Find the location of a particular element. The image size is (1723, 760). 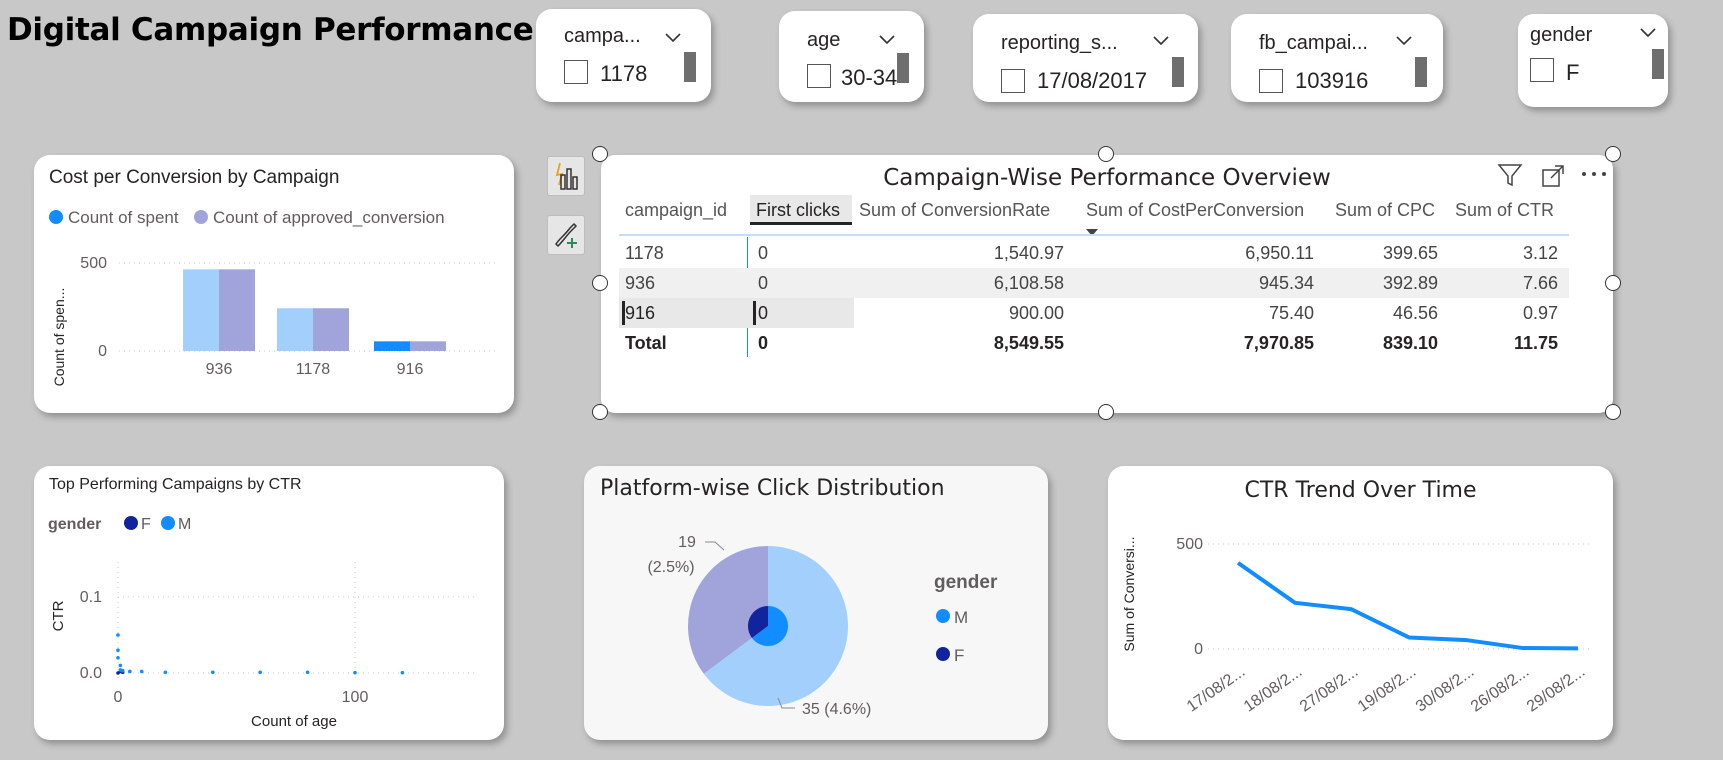

build-visual-button is located at coordinates (566, 176).